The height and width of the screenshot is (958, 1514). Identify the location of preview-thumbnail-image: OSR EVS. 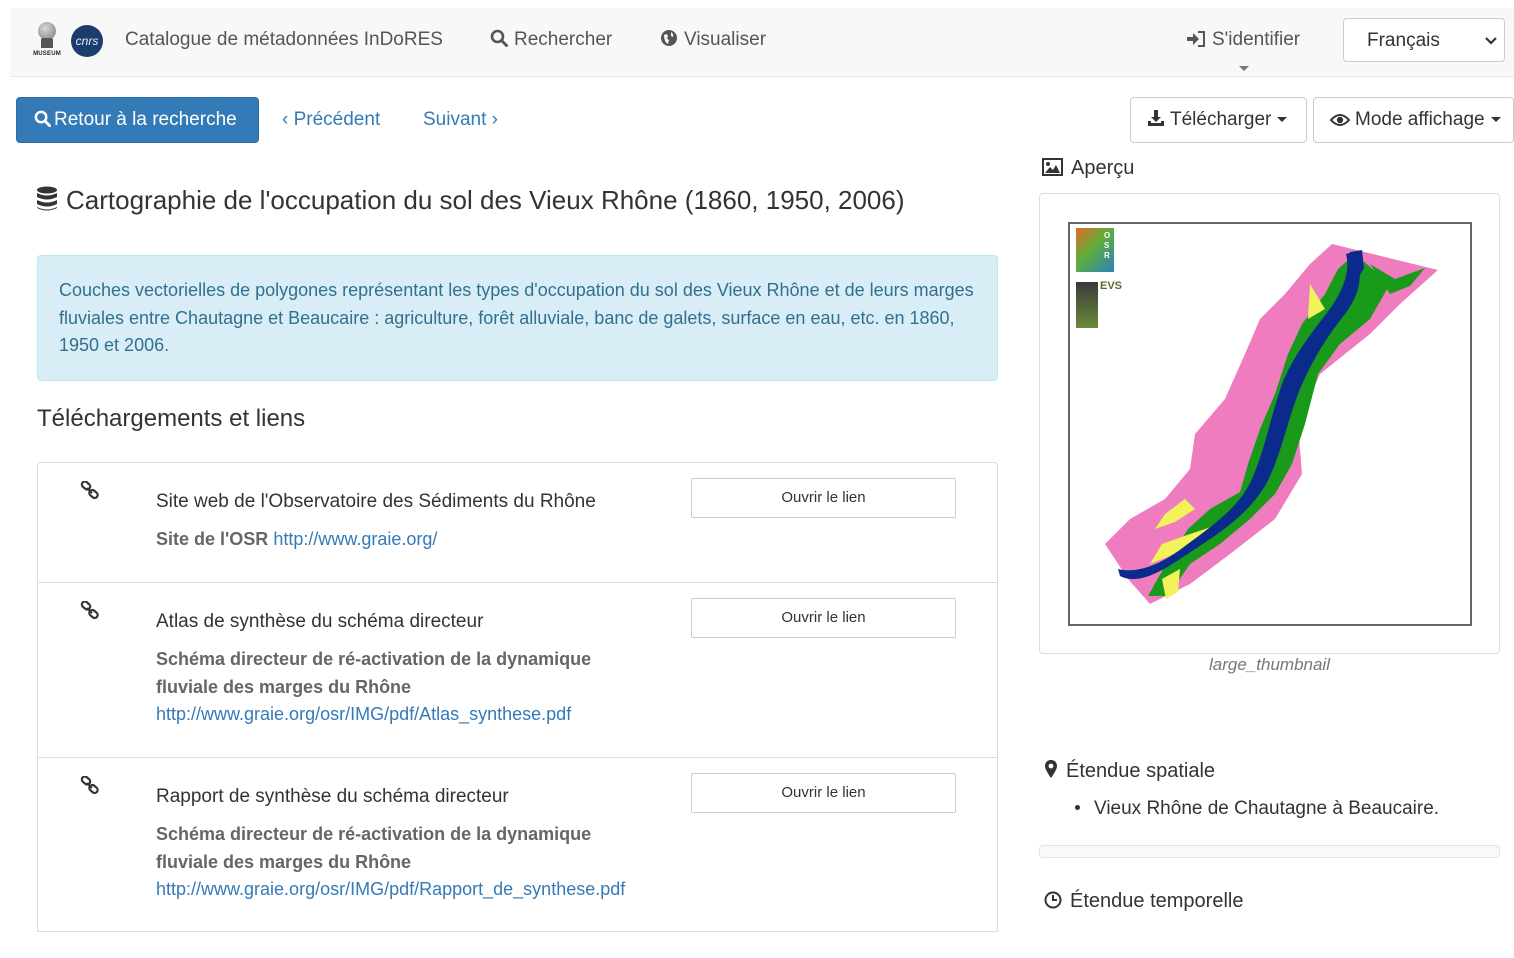
(1270, 424).